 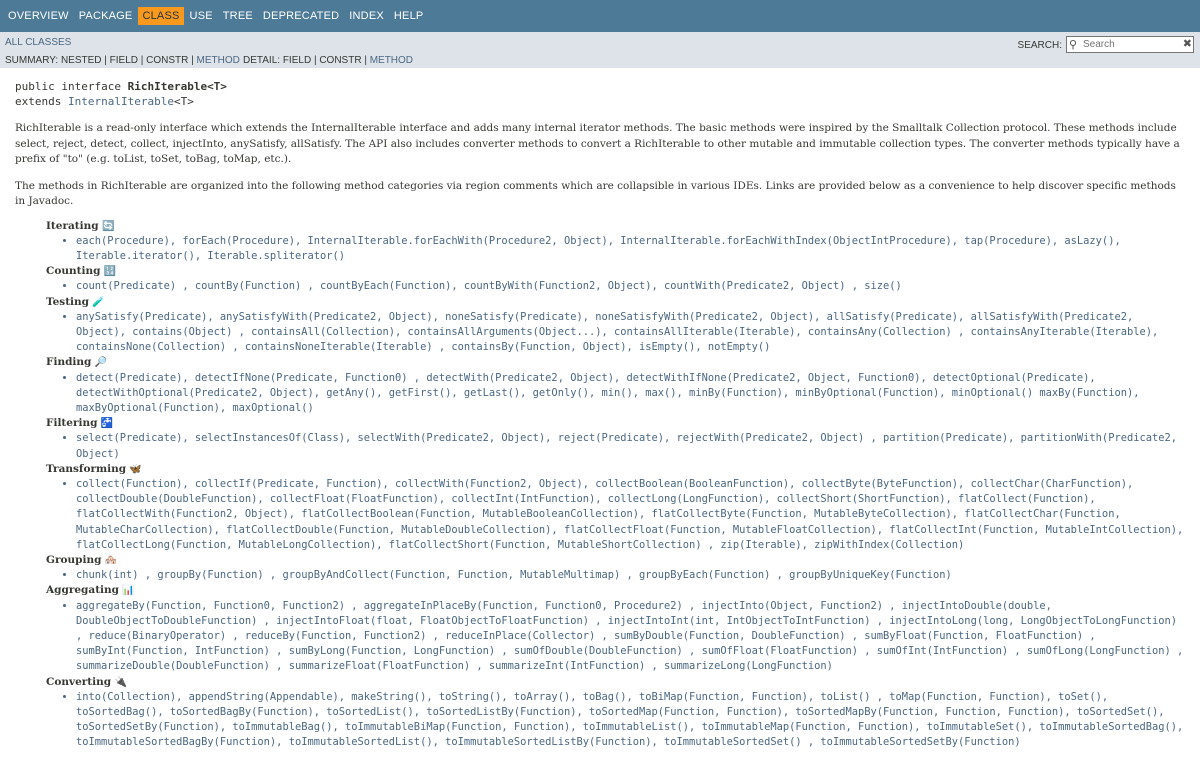 What do you see at coordinates (177, 86) in the screenshot?
I see `type-name: RichIterable<T>` at bounding box center [177, 86].